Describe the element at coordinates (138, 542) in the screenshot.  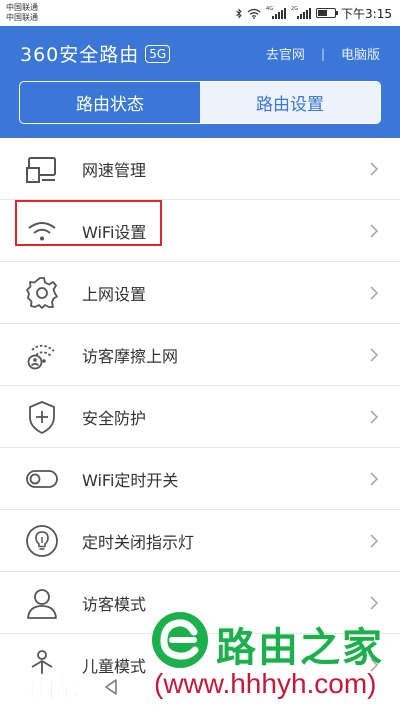
I see `menu-item-label: 定时关闭指示灯` at that location.